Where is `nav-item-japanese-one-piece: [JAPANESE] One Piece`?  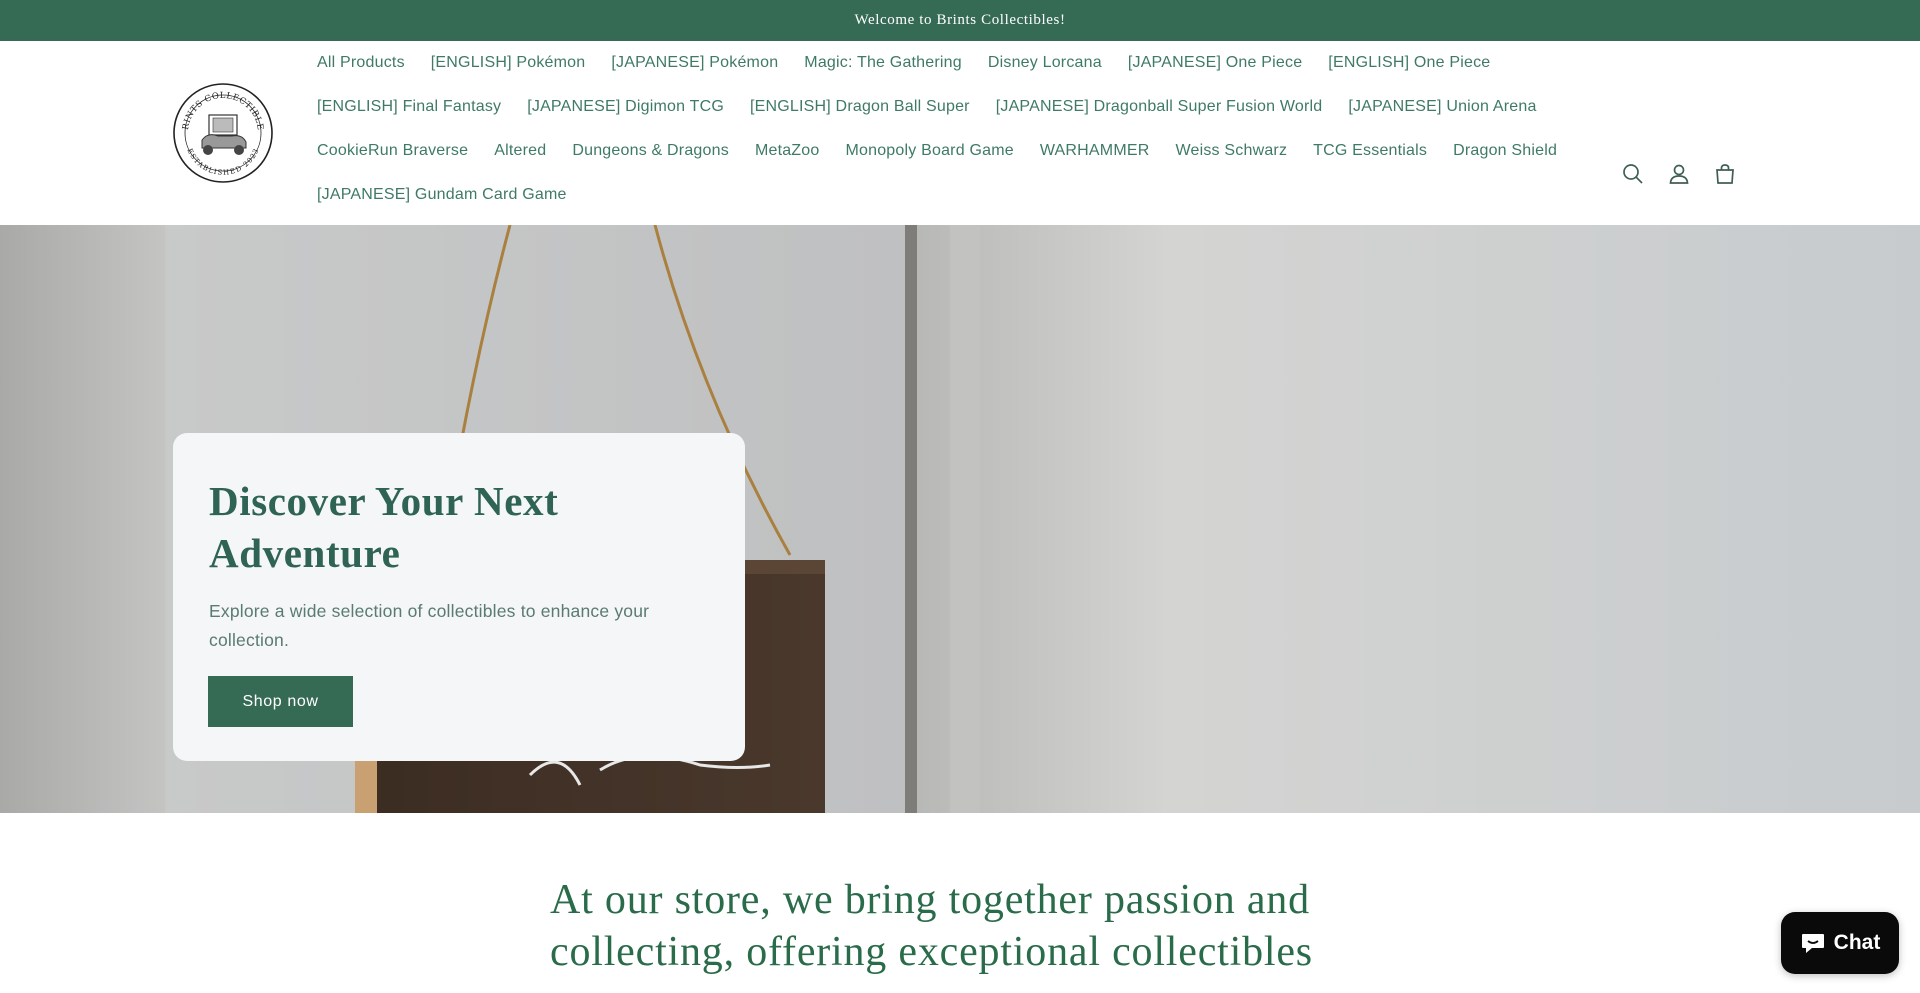
nav-item-japanese-one-piece: [JAPANESE] One Piece is located at coordinates (1215, 63).